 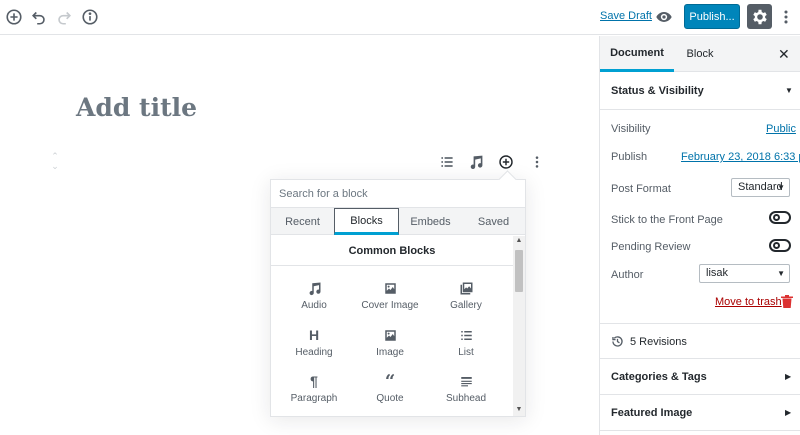 I want to click on block-label: Heading, so click(x=314, y=352).